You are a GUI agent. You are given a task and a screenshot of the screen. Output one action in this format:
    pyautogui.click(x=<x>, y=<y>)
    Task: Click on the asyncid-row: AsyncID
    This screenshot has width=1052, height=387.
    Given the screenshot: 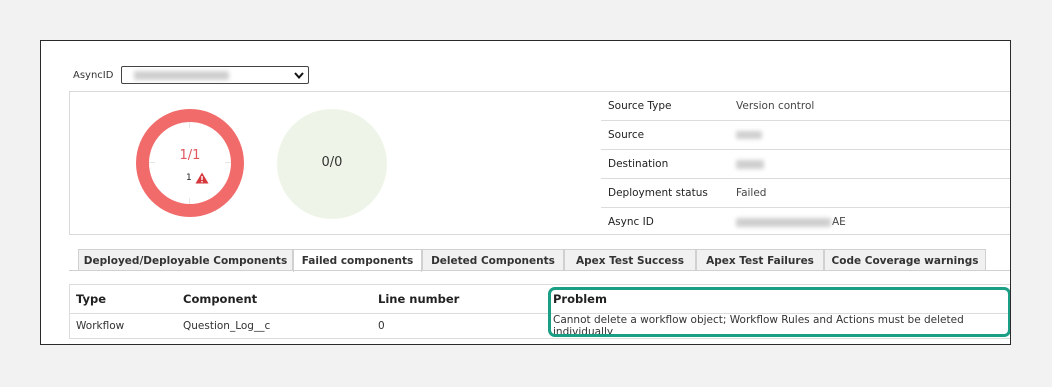 What is the action you would take?
    pyautogui.click(x=191, y=75)
    